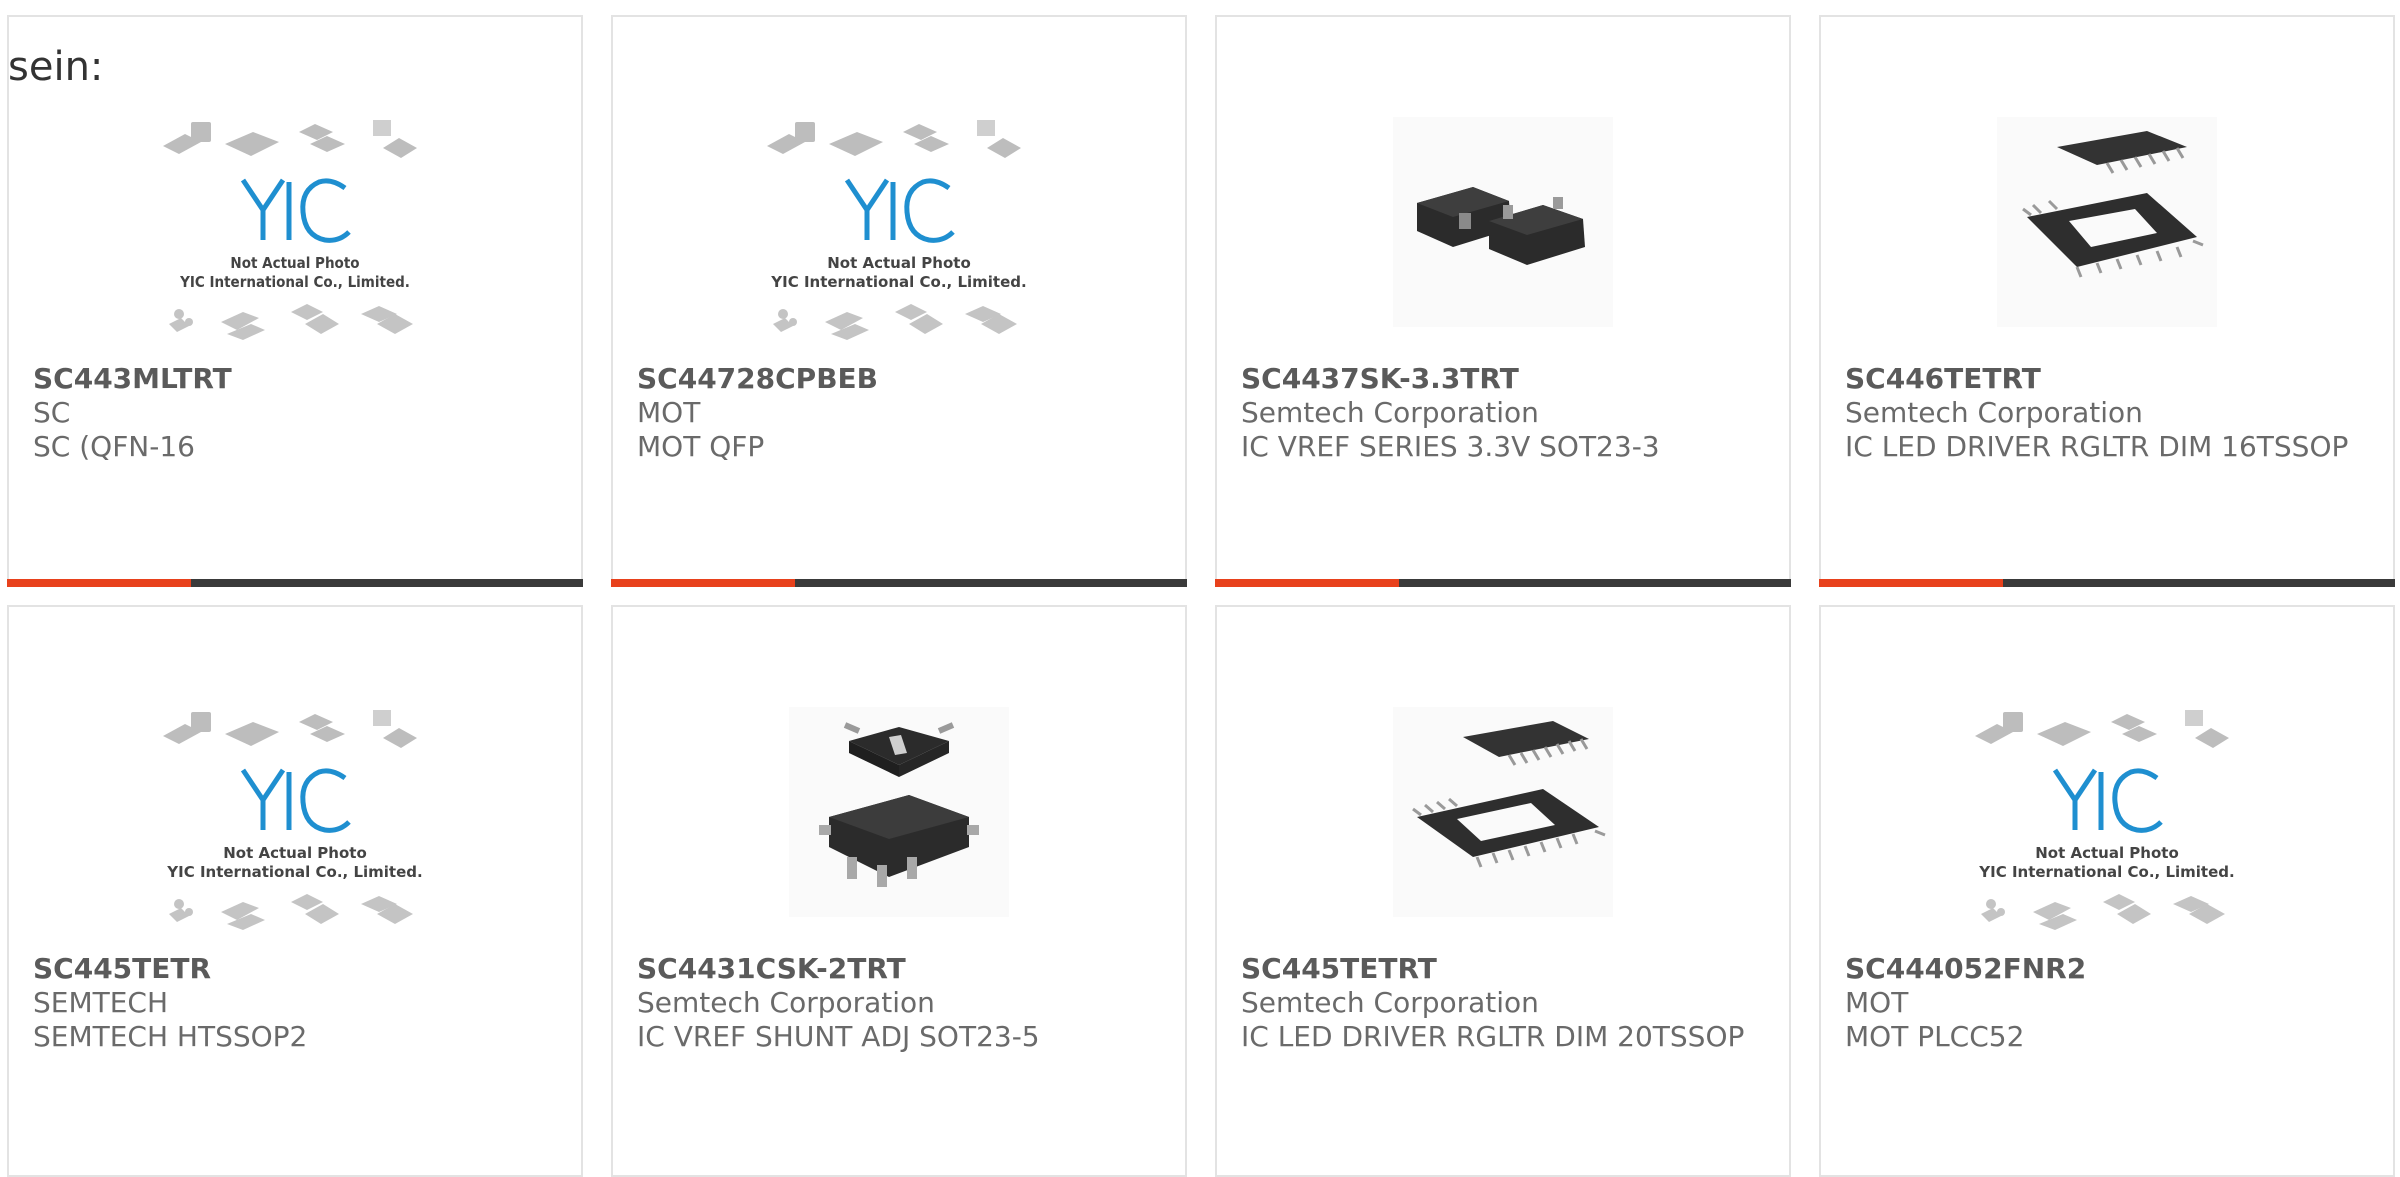  I want to click on description: IC LED DRIVER RGLTR DIM 16TSSOP, so click(2097, 446).